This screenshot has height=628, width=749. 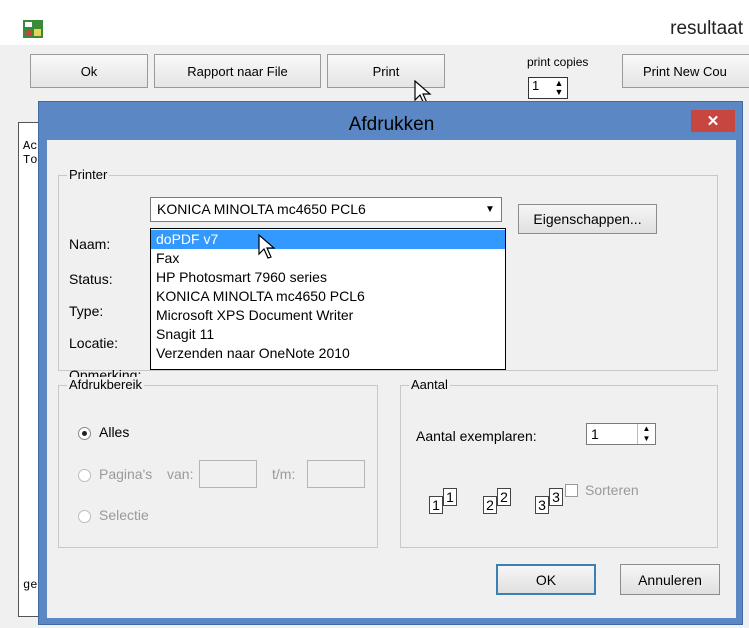 I want to click on print-new-course-button: Print New Cou, so click(x=685, y=71).